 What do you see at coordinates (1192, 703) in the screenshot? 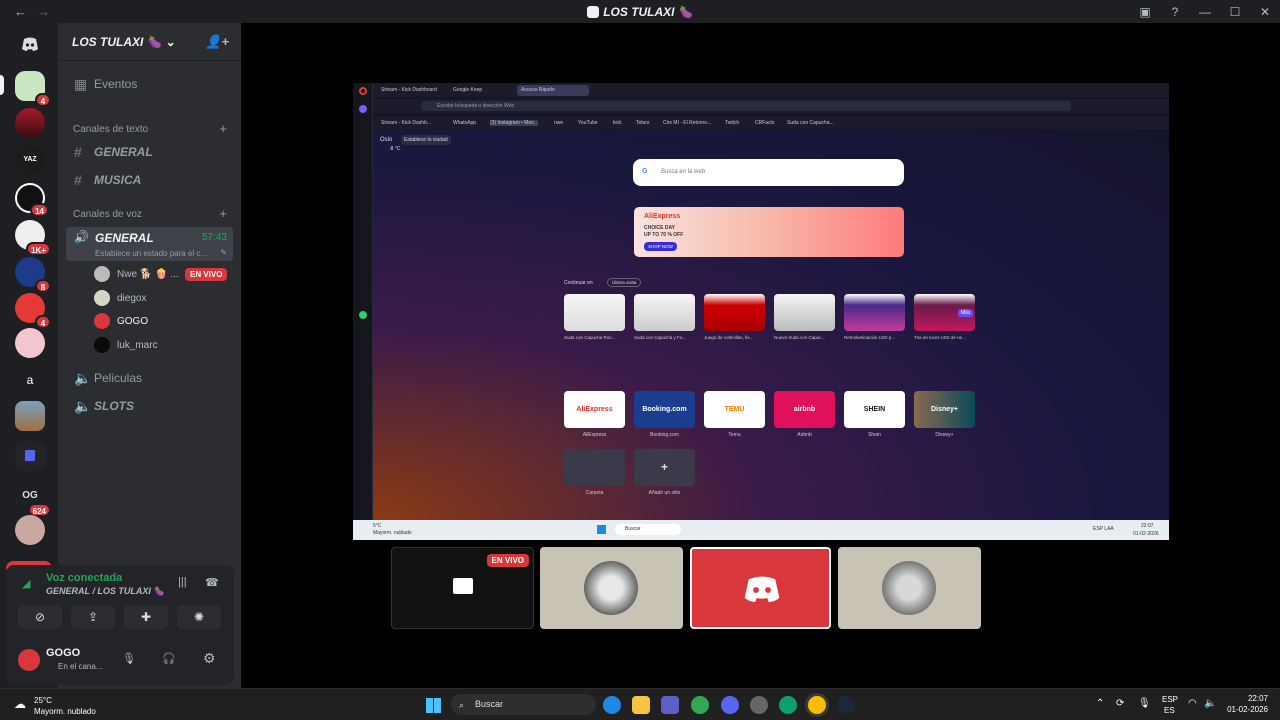
I see `wifi-icon: ◠` at bounding box center [1192, 703].